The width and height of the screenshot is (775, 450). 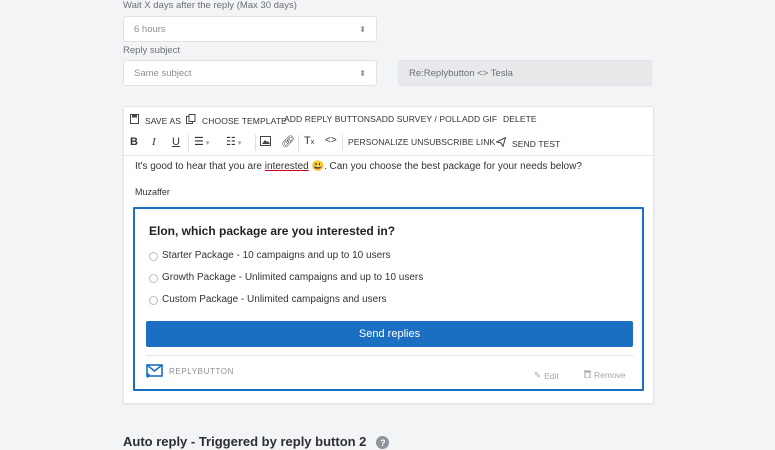 What do you see at coordinates (461, 73) in the screenshot?
I see `subject-preview-text: Re:Replybutton <> Tesla` at bounding box center [461, 73].